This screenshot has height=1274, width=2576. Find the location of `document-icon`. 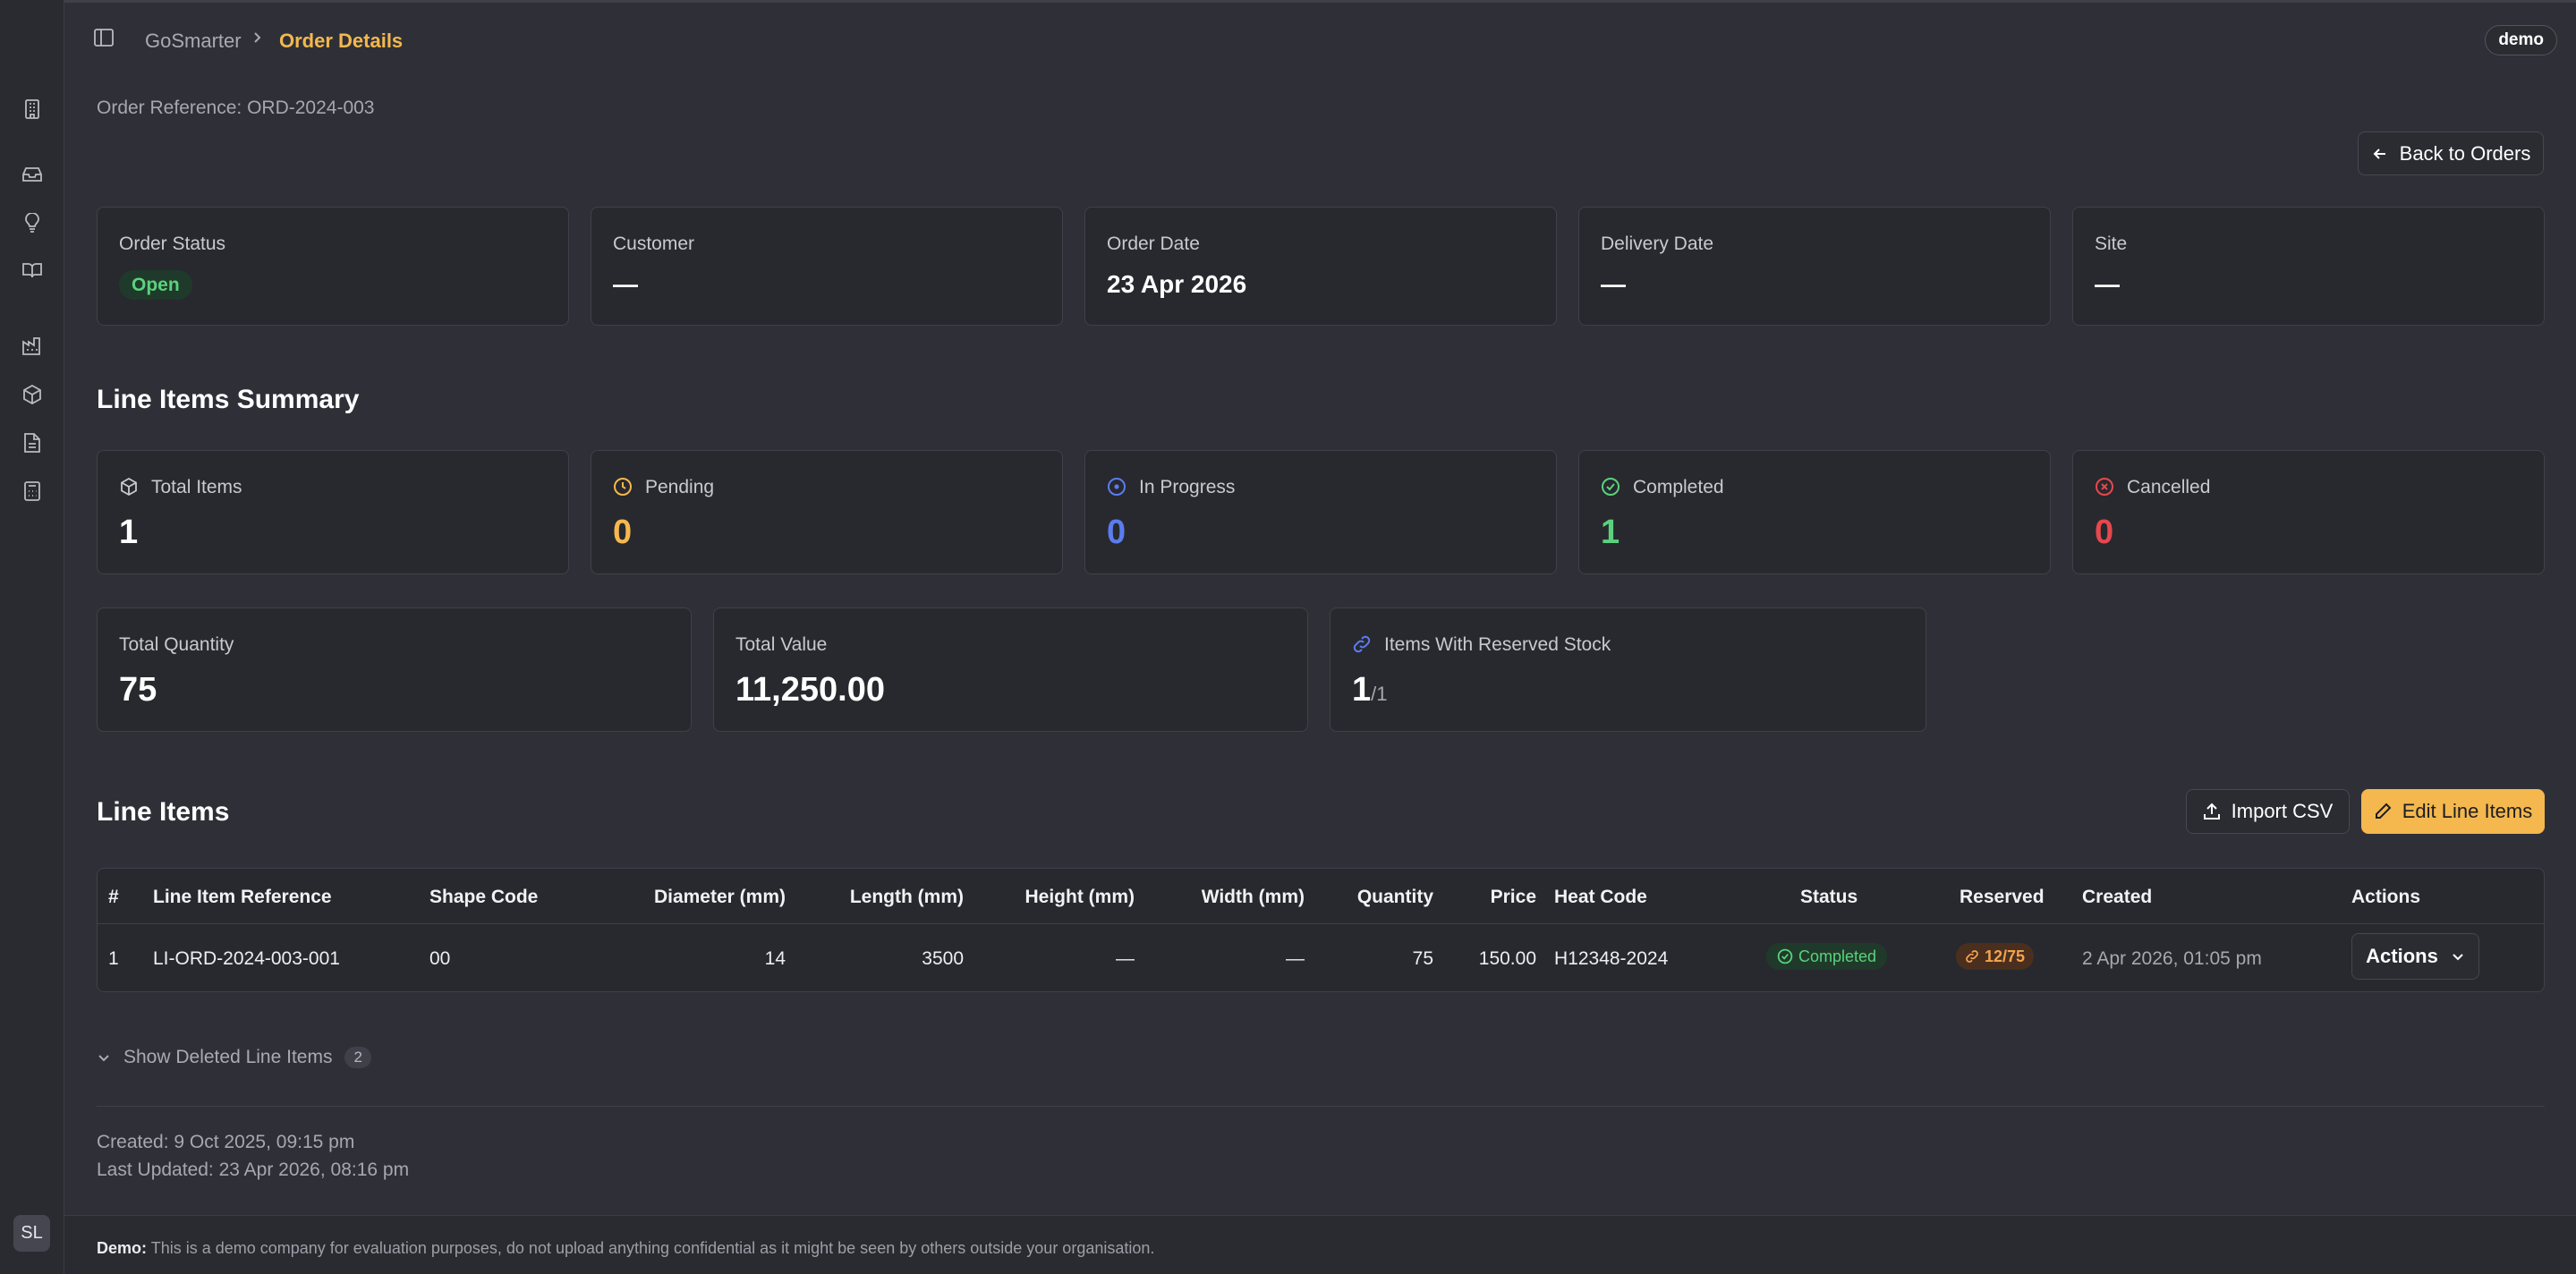

document-icon is located at coordinates (32, 443).